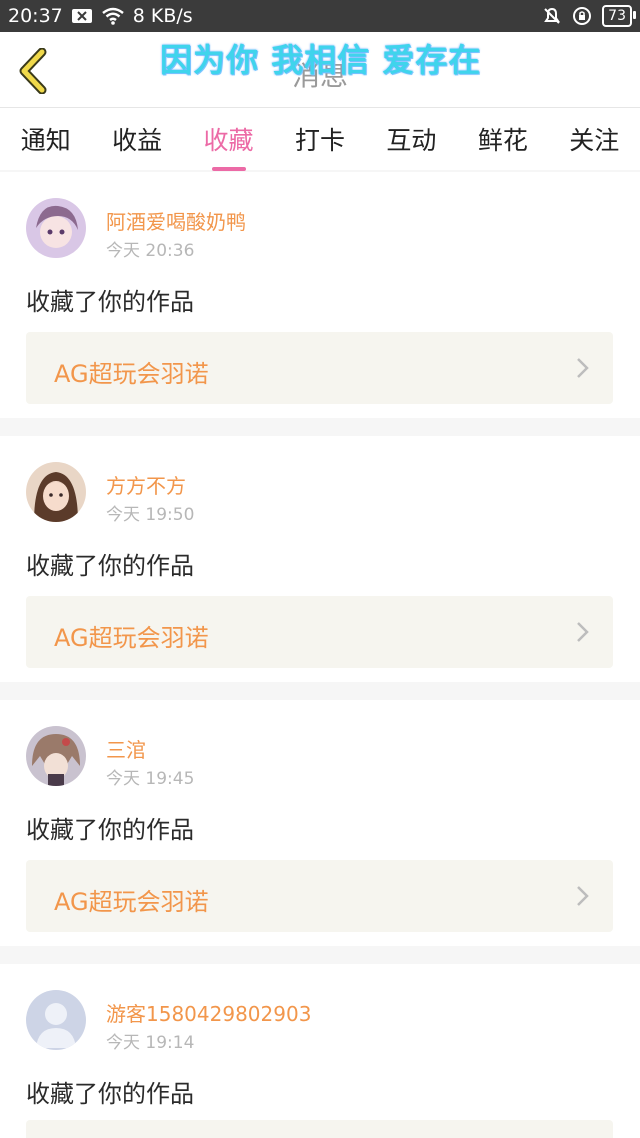  I want to click on network-speed: 8 KB/s, so click(162, 16).